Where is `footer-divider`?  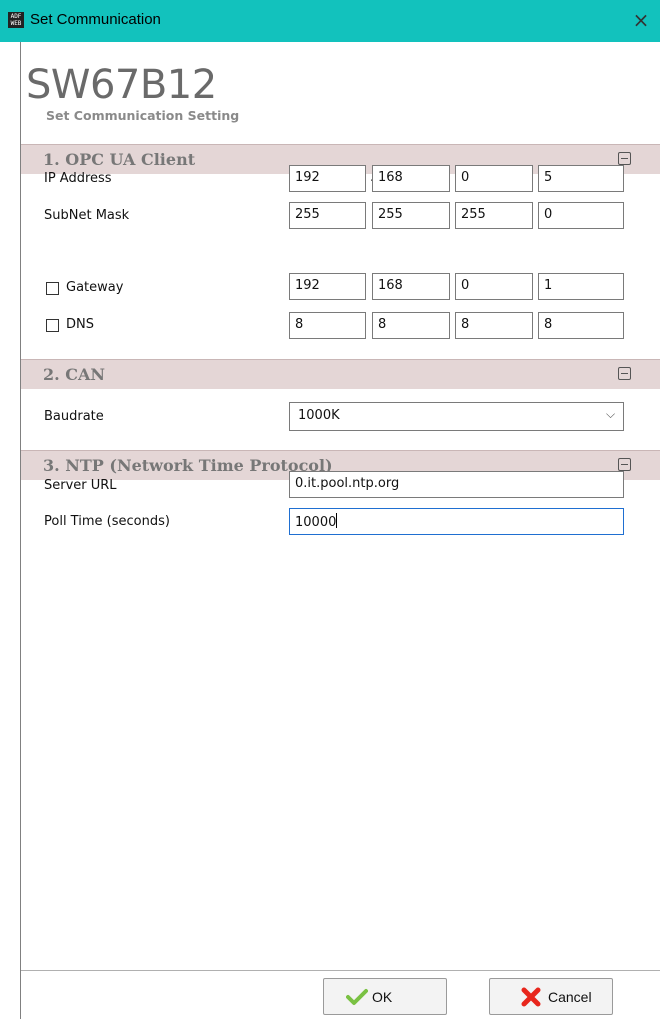 footer-divider is located at coordinates (340, 970).